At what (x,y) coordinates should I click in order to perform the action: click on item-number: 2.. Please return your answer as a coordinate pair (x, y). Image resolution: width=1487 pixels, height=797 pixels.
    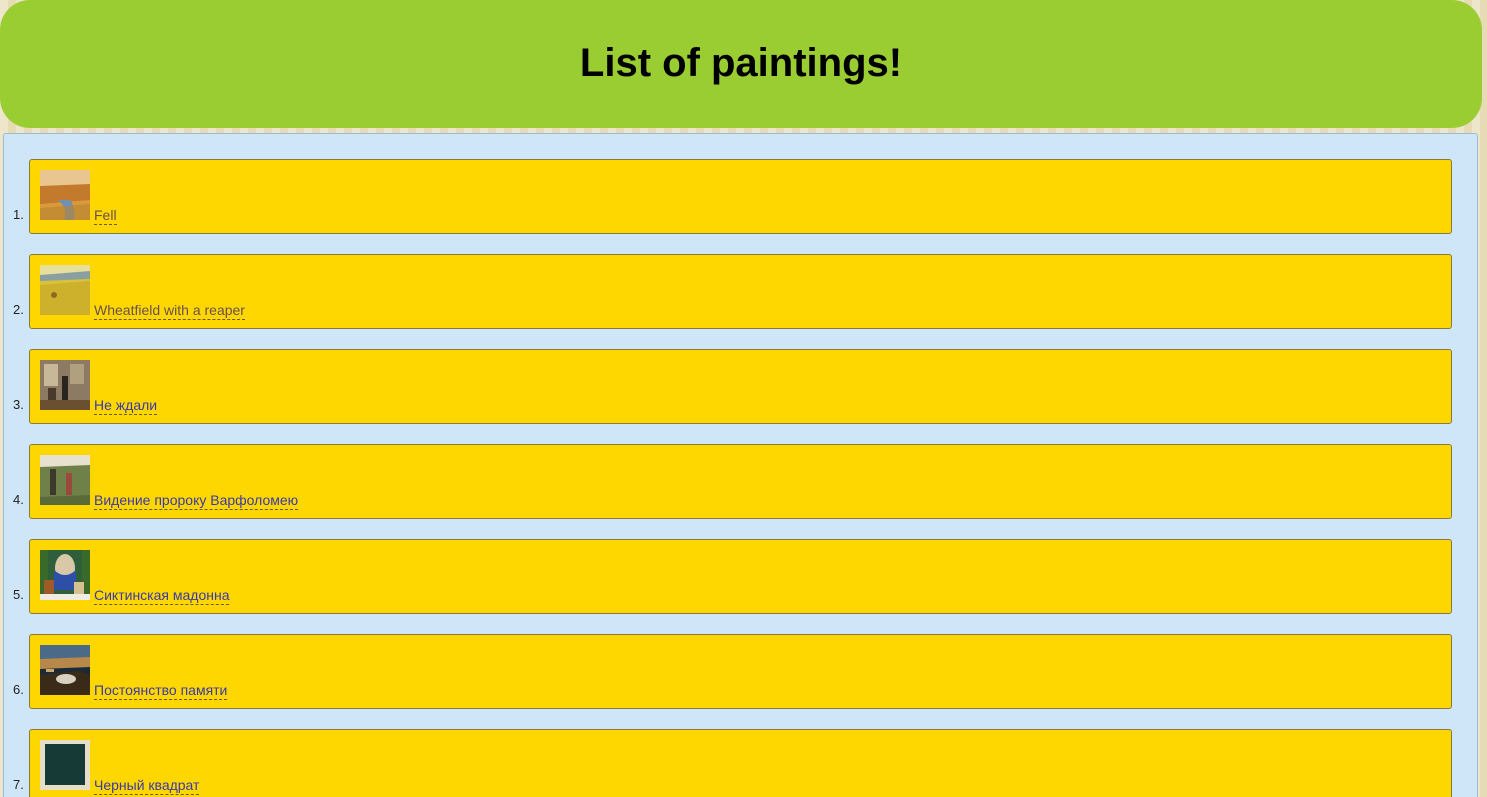
    Looking at the image, I should click on (18, 309).